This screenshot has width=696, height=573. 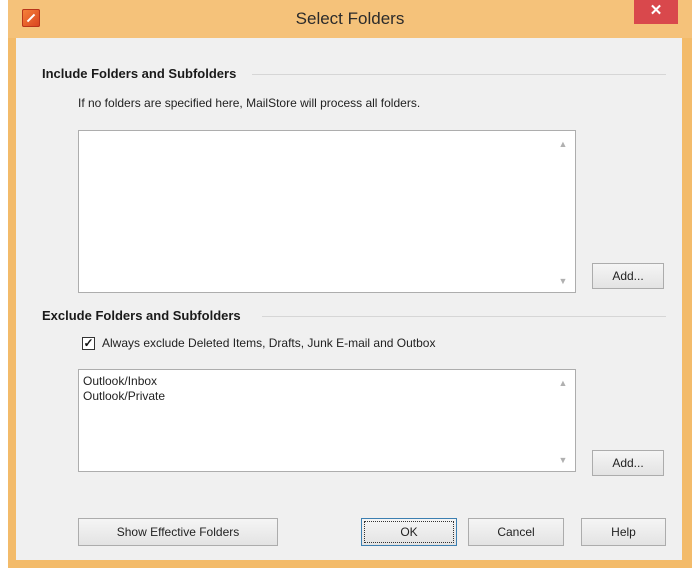 I want to click on dialog-title: Select Folders, so click(x=350, y=18).